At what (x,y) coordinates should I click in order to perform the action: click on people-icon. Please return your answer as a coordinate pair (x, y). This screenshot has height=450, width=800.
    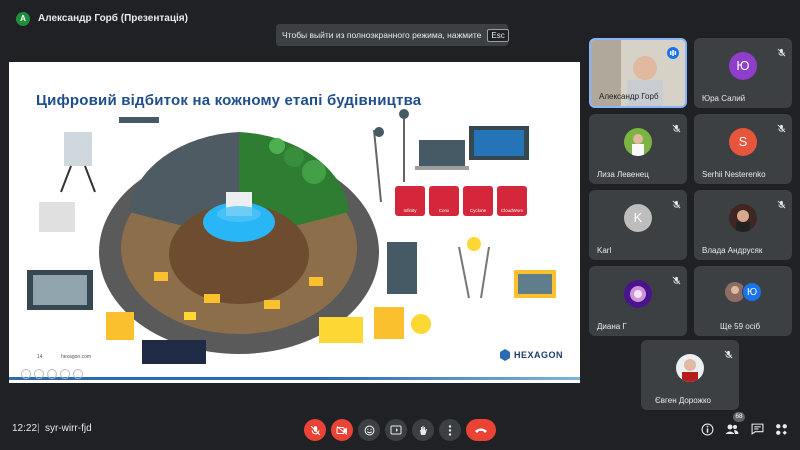
    Looking at the image, I should click on (732, 429).